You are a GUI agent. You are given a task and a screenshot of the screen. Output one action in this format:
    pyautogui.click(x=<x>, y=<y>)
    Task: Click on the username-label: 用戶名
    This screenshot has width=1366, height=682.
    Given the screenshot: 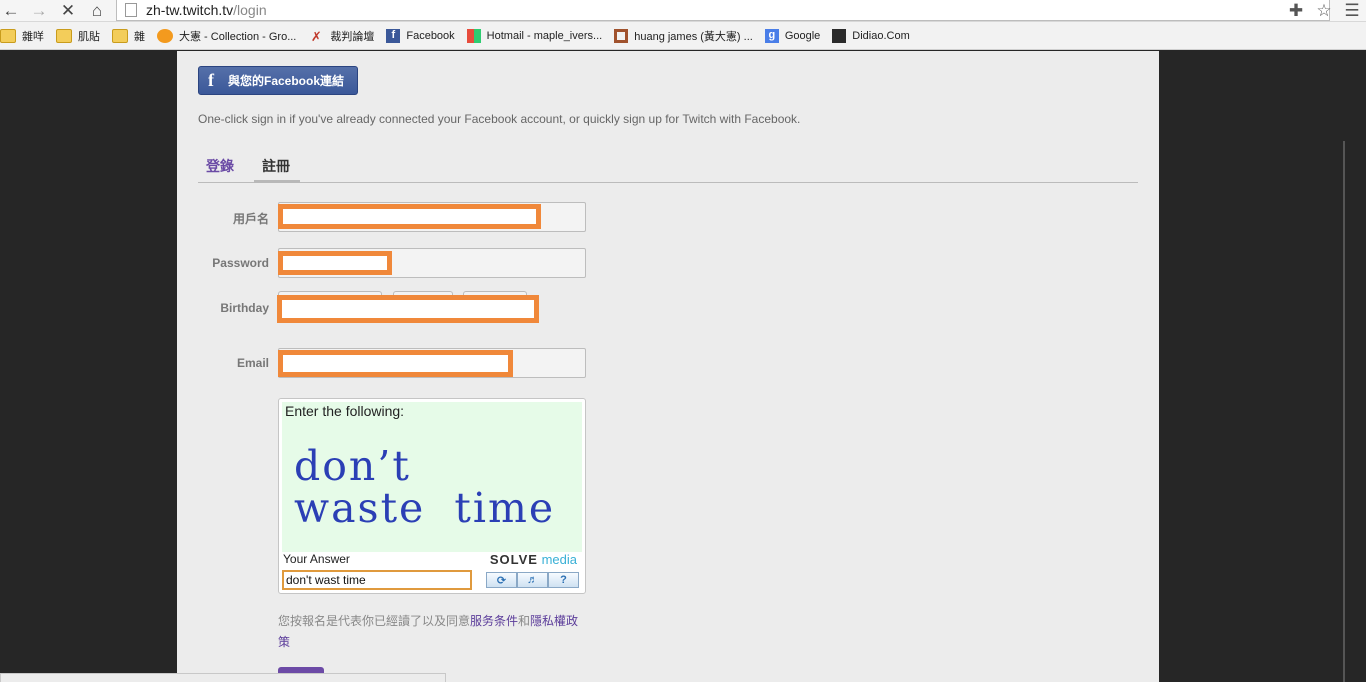 What is the action you would take?
    pyautogui.click(x=250, y=219)
    